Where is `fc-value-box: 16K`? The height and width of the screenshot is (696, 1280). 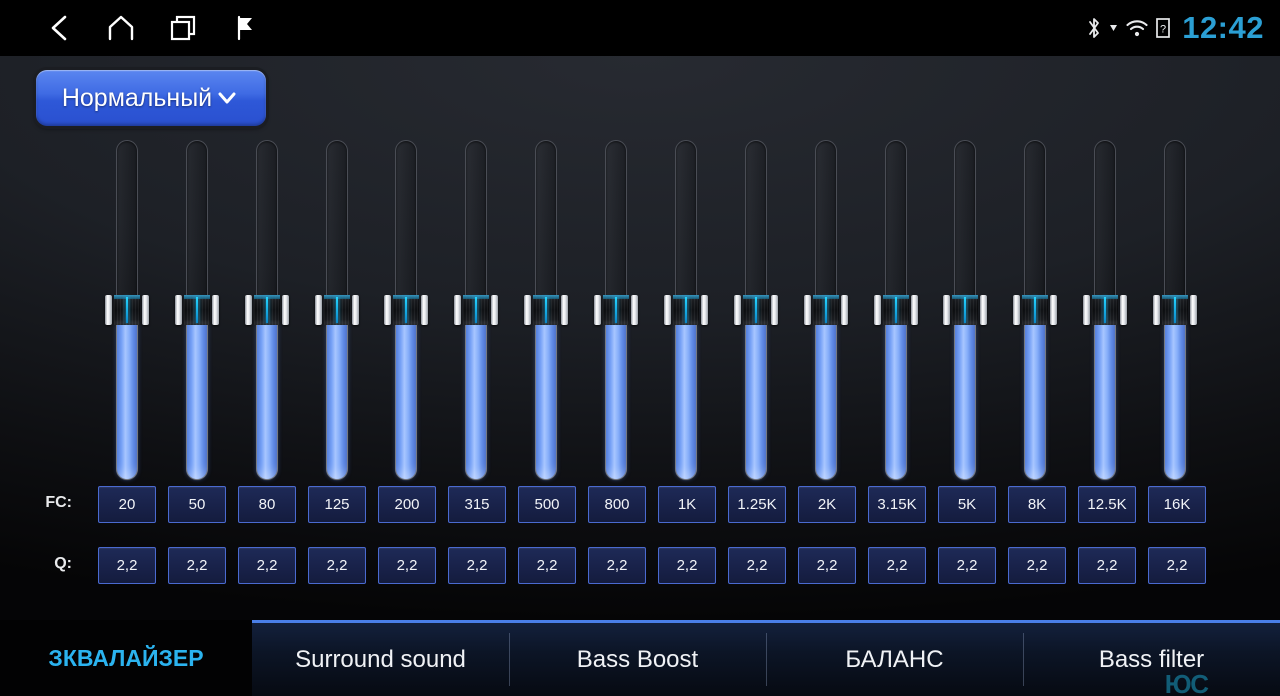
fc-value-box: 16K is located at coordinates (1177, 504).